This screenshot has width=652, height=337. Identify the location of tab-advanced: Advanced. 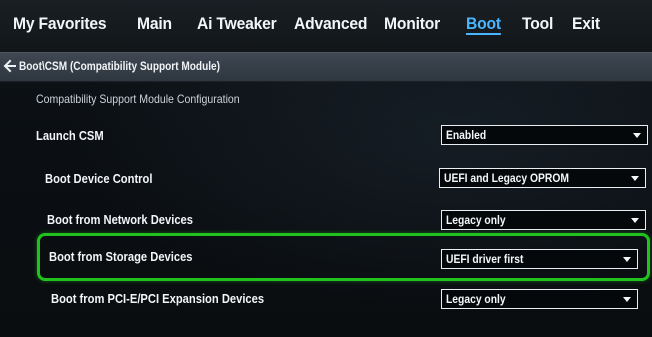
(330, 24).